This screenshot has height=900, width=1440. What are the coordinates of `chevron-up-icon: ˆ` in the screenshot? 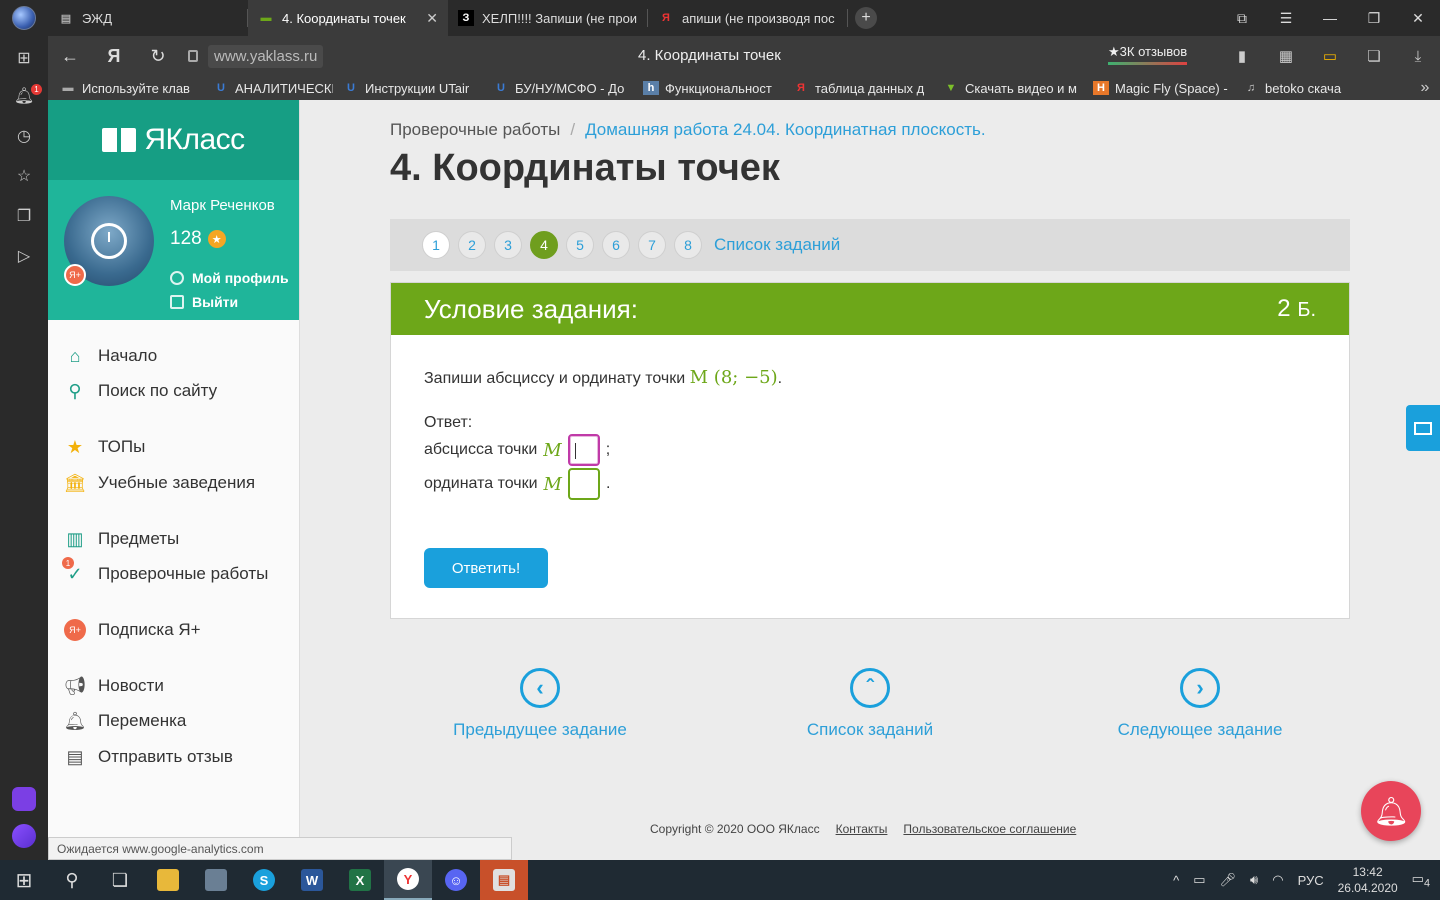 It's located at (870, 688).